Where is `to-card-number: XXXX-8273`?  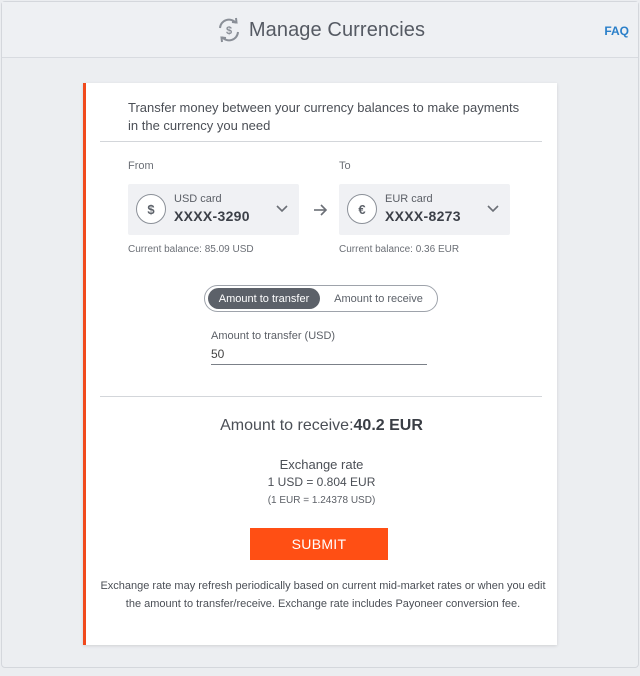
to-card-number: XXXX-8273 is located at coordinates (423, 216).